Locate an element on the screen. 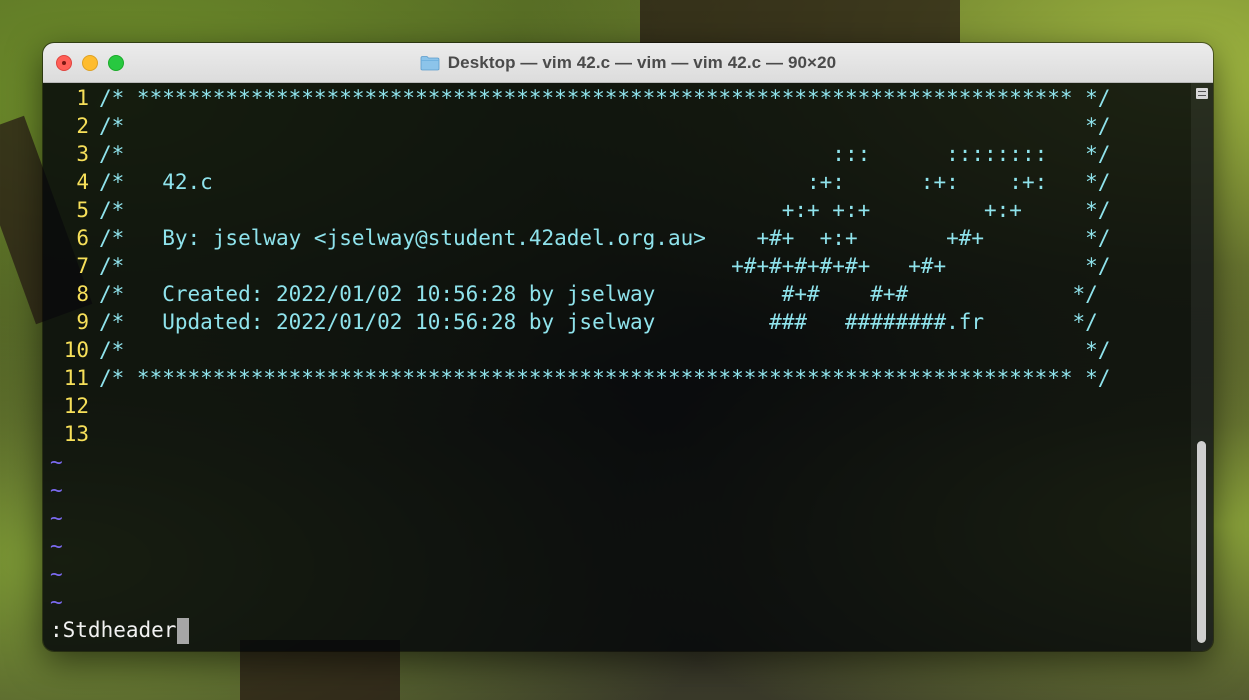 The height and width of the screenshot is (700, 1249). line-number: 7 is located at coordinates (82, 266).